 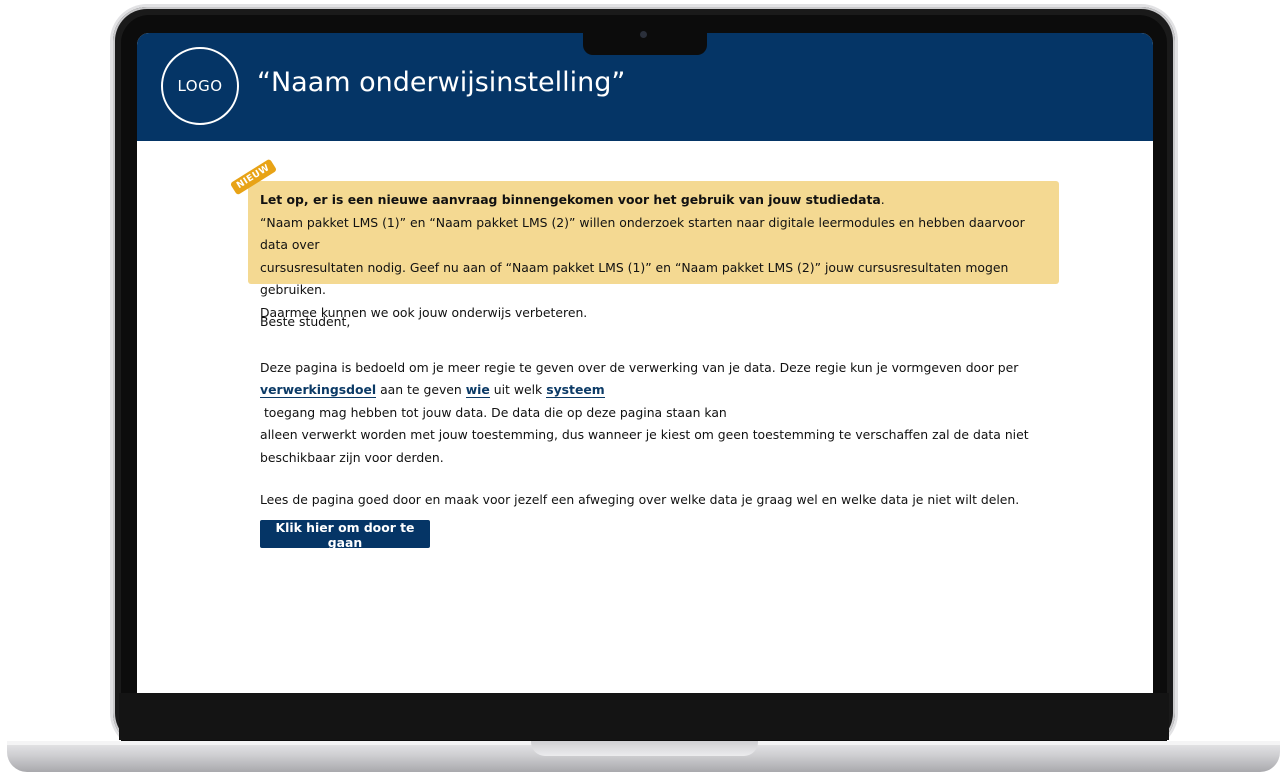 What do you see at coordinates (644, 716) in the screenshot?
I see `laptop-chin` at bounding box center [644, 716].